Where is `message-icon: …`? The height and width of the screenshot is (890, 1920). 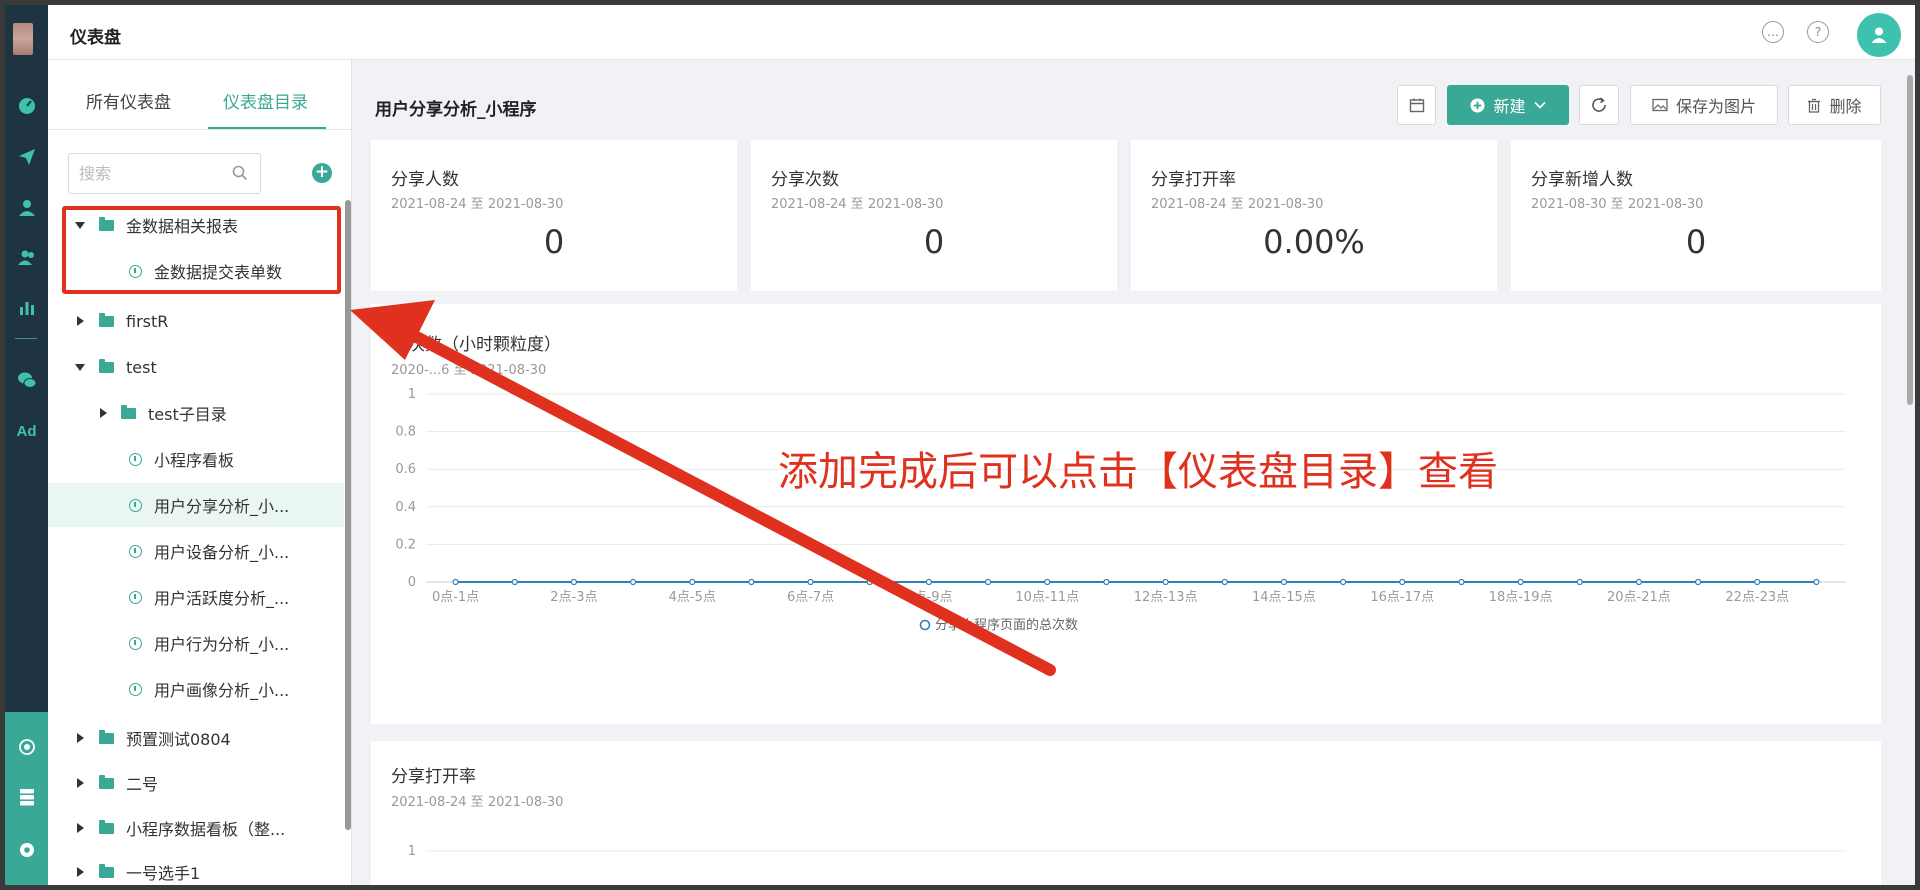 message-icon: … is located at coordinates (1773, 32).